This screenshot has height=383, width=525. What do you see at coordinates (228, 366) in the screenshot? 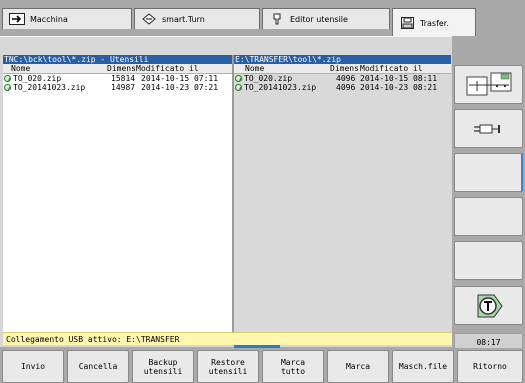
I see `restore-utensili-button: Restore utensili` at bounding box center [228, 366].